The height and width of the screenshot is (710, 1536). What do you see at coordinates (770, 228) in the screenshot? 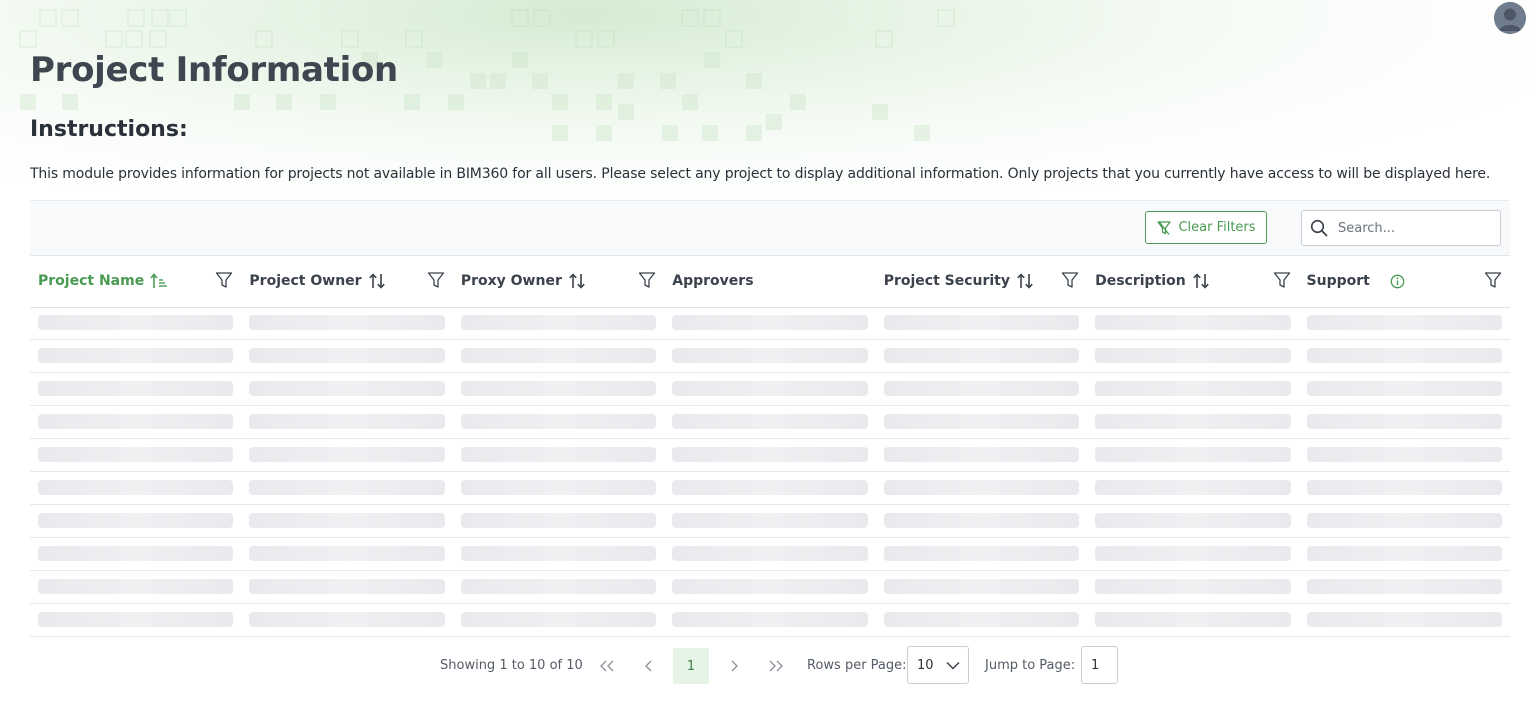
I see `table-toolbar: Clear Filters` at bounding box center [770, 228].